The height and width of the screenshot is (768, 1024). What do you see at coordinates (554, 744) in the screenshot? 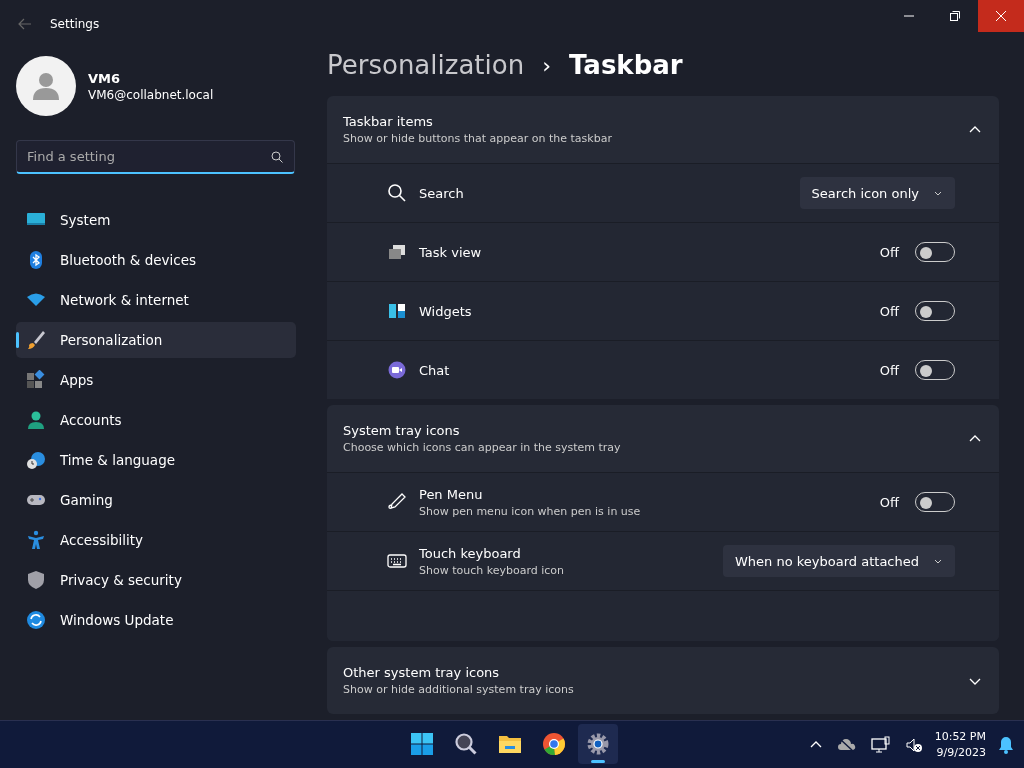
I see `browser-icon` at bounding box center [554, 744].